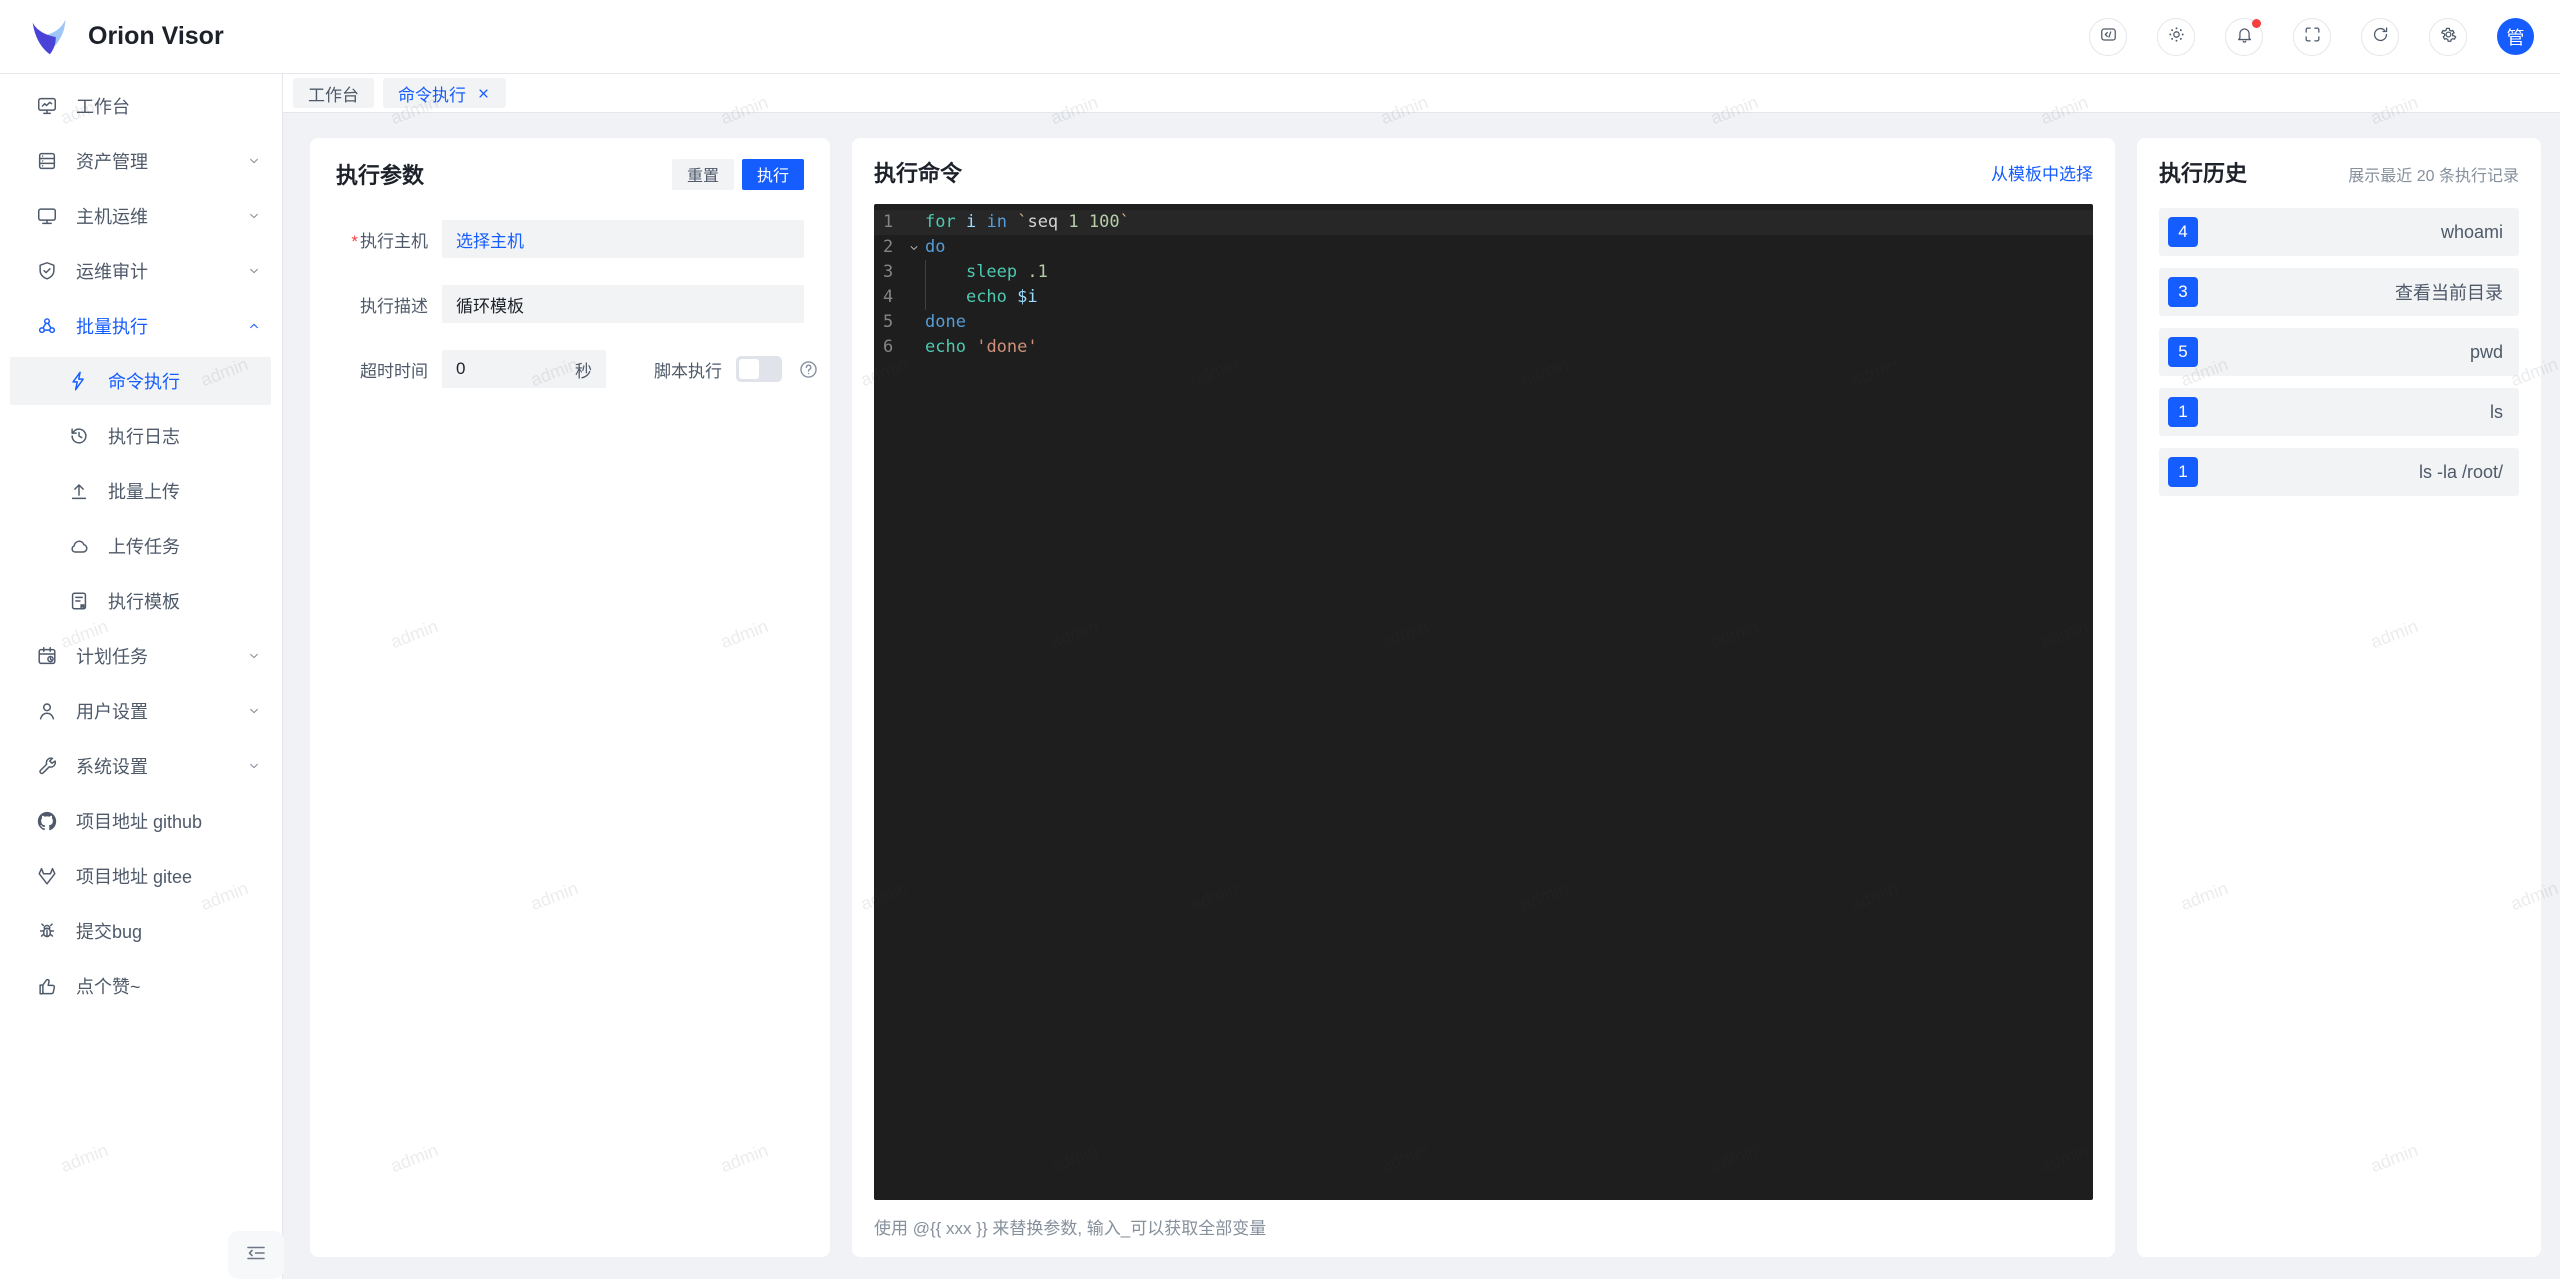 The height and width of the screenshot is (1279, 2560). Describe the element at coordinates (112, 767) in the screenshot. I see `sidebar-item-label: 系统设置` at that location.